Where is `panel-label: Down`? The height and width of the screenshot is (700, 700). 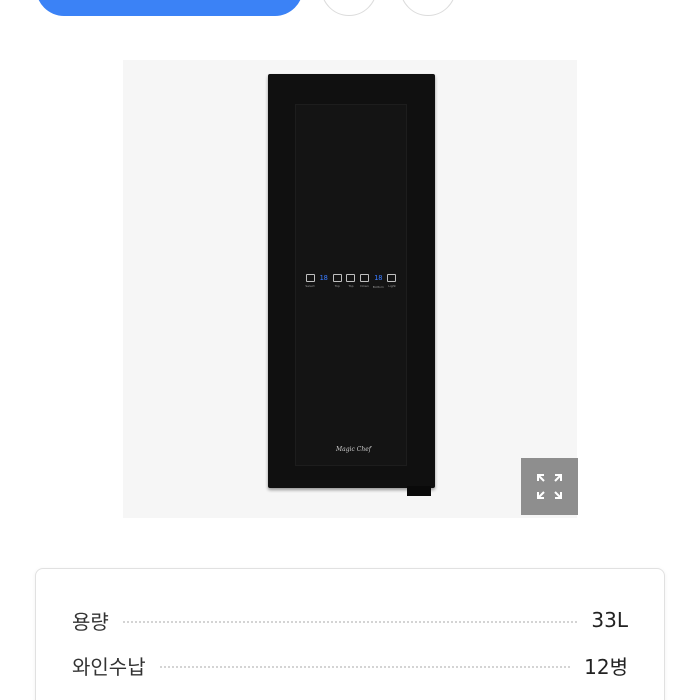 panel-label: Down is located at coordinates (364, 286).